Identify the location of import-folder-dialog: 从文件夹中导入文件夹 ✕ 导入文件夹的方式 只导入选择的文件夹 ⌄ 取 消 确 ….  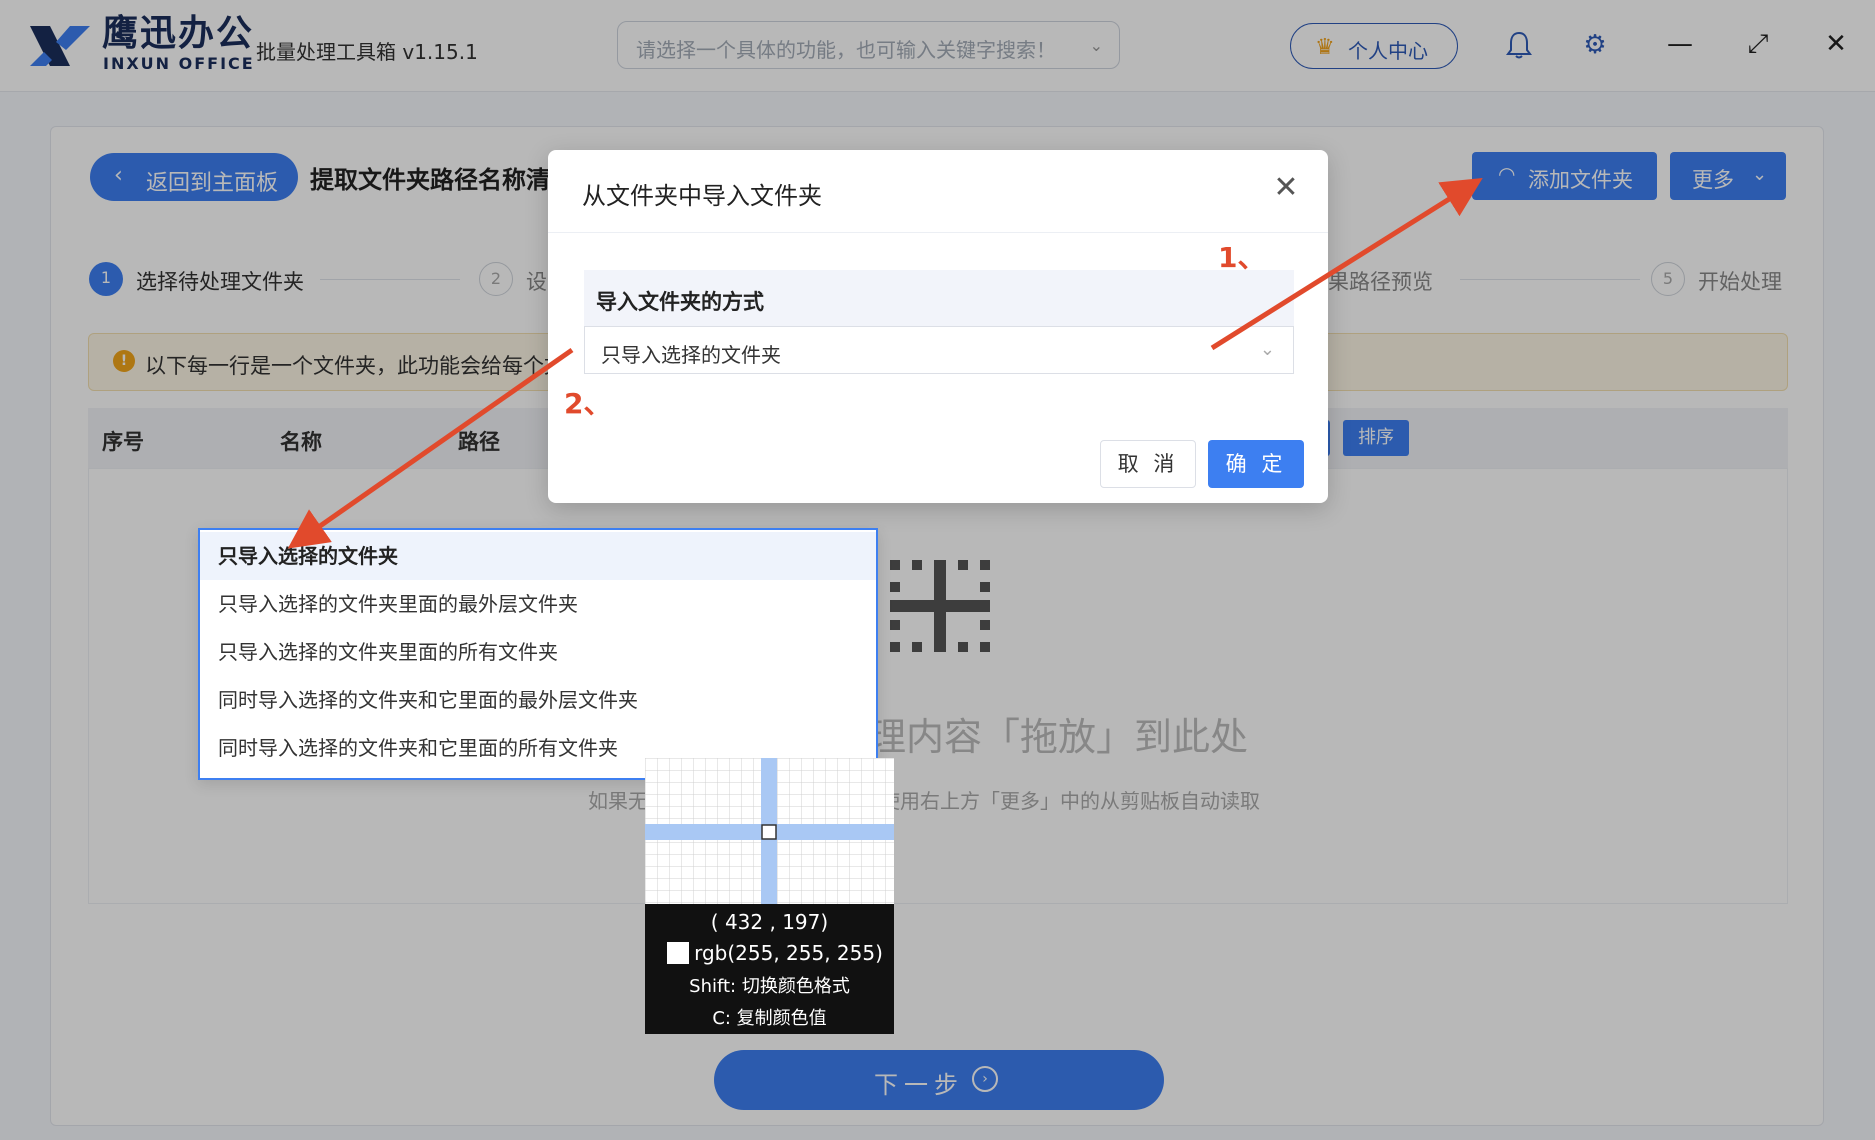
(938, 326).